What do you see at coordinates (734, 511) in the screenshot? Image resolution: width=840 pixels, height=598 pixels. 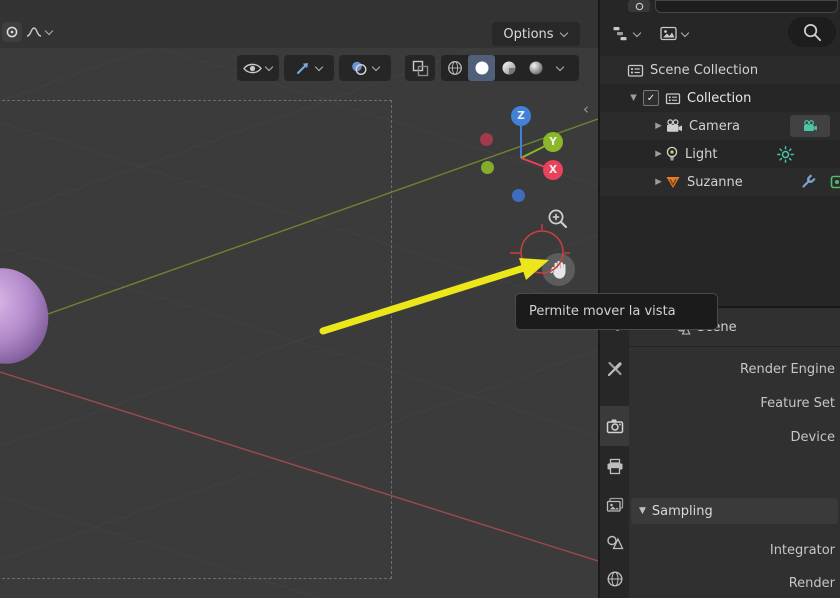 I see `sampling-panel-header: ▼ Sampling` at bounding box center [734, 511].